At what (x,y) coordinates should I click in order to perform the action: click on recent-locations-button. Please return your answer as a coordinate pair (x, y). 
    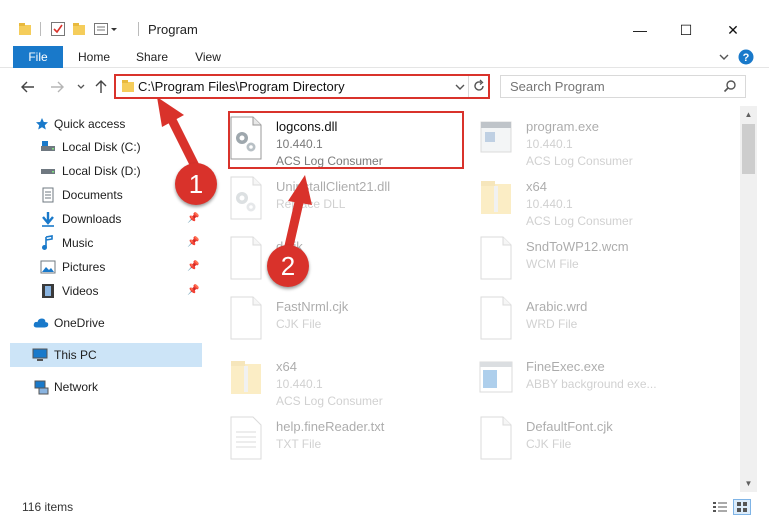
    Looking at the image, I should click on (81, 87).